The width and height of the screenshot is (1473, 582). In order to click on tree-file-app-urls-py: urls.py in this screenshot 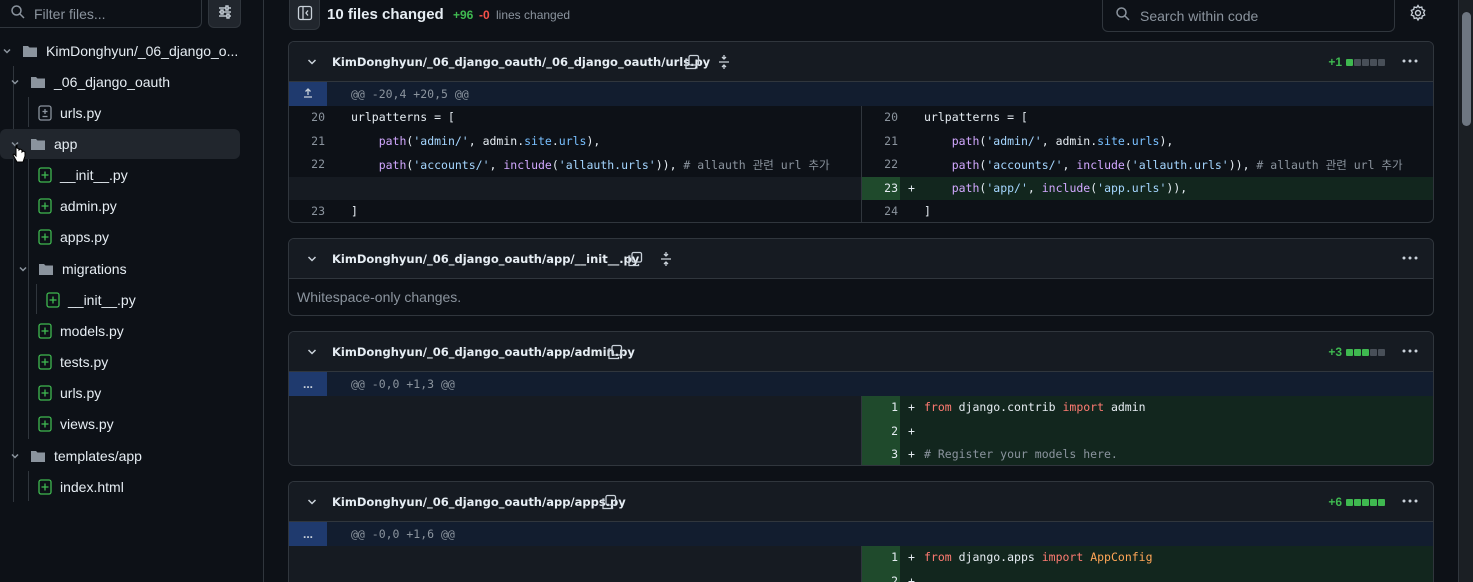, I will do `click(120, 393)`.